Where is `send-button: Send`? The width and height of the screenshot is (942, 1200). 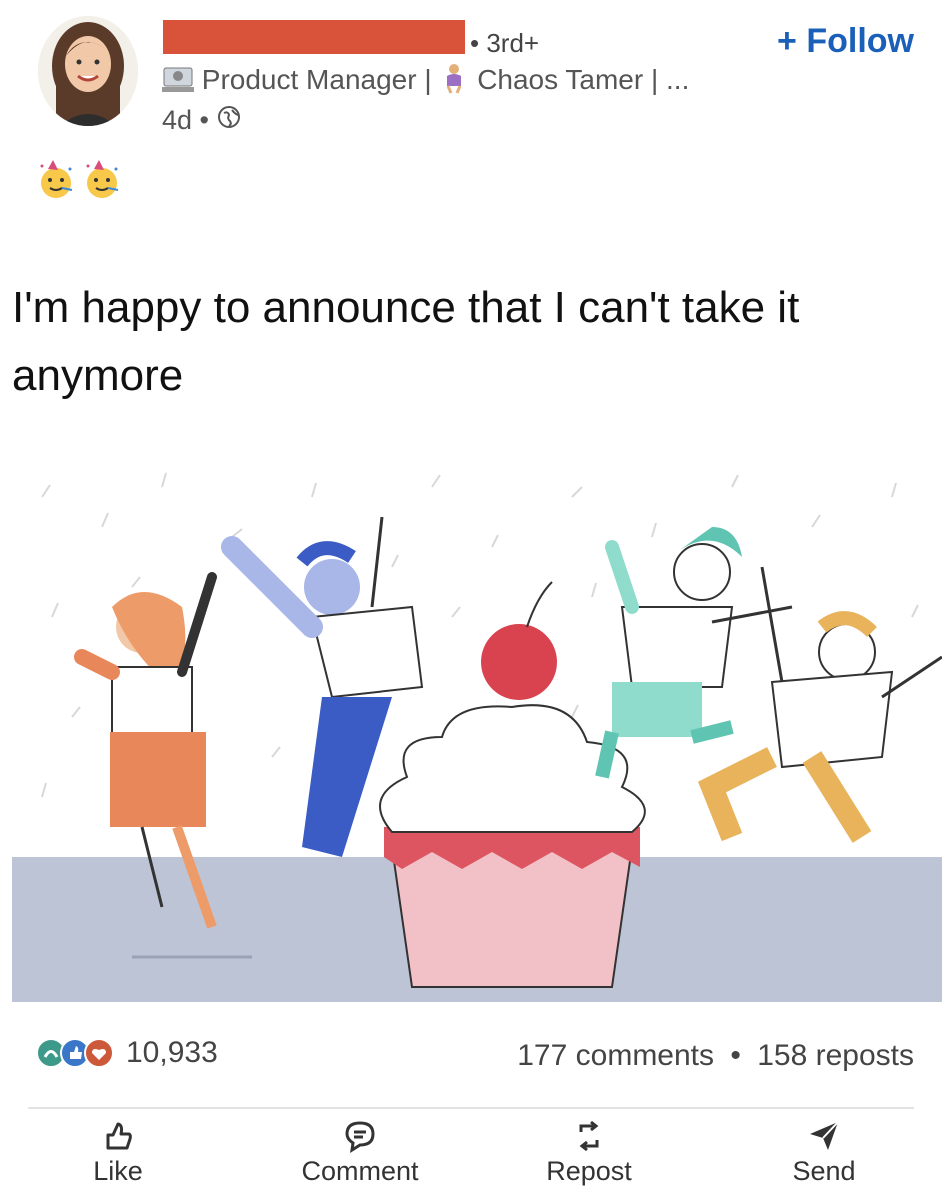
send-button: Send is located at coordinates (824, 1152).